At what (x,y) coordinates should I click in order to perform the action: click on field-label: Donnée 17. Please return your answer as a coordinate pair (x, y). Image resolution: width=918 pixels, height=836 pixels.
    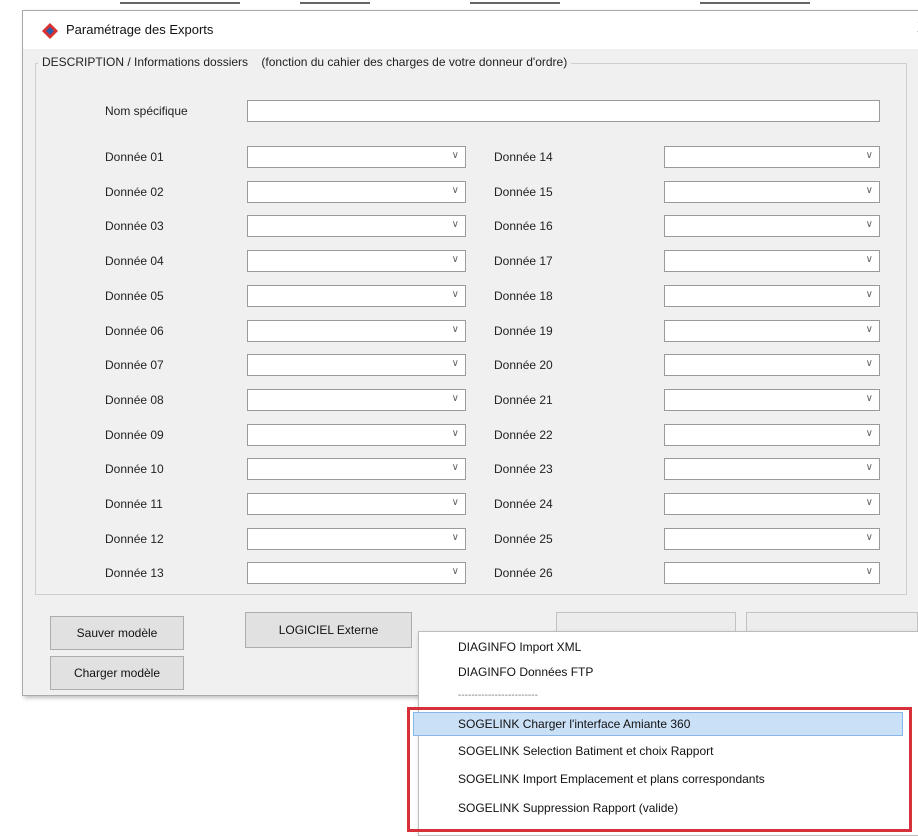
    Looking at the image, I should click on (523, 261).